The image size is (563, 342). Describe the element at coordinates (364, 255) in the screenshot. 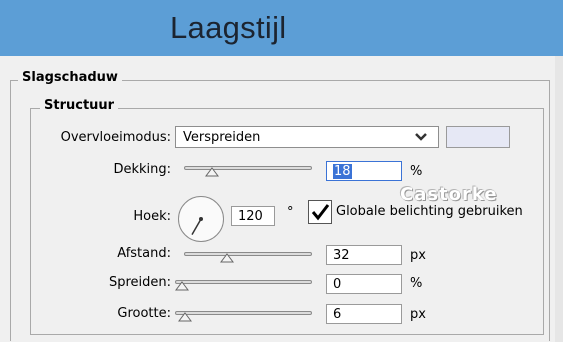

I see `distance-input: 32` at that location.